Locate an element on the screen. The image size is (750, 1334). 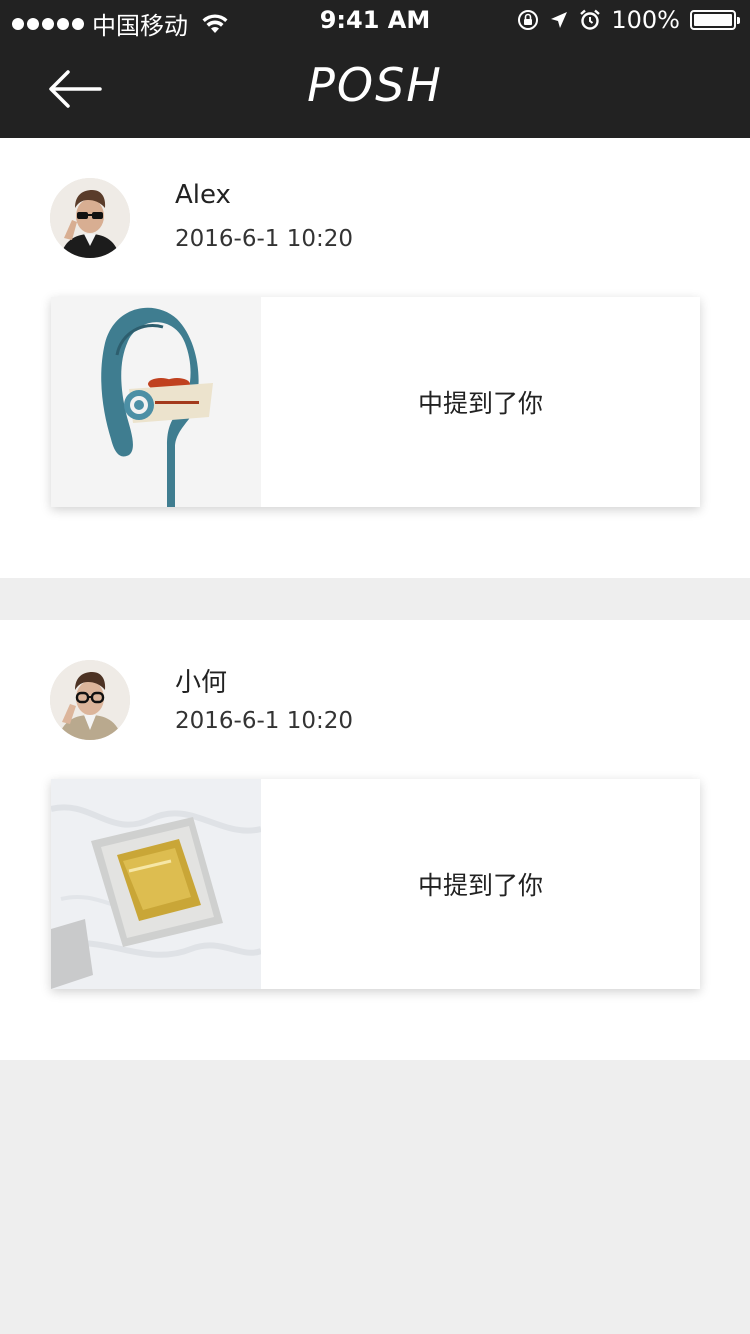
nav-bar: POSH is located at coordinates (375, 89).